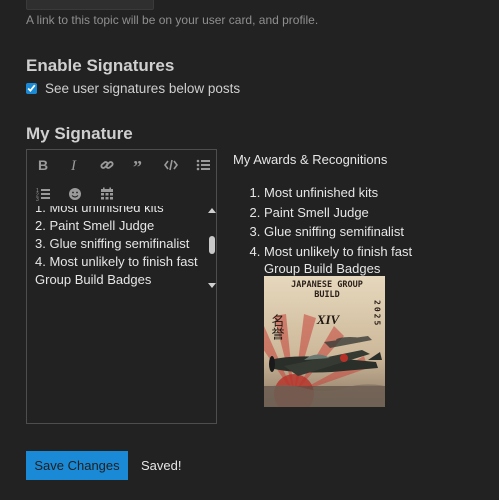 The image size is (499, 500). Describe the element at coordinates (107, 165) in the screenshot. I see `link-icon` at that location.